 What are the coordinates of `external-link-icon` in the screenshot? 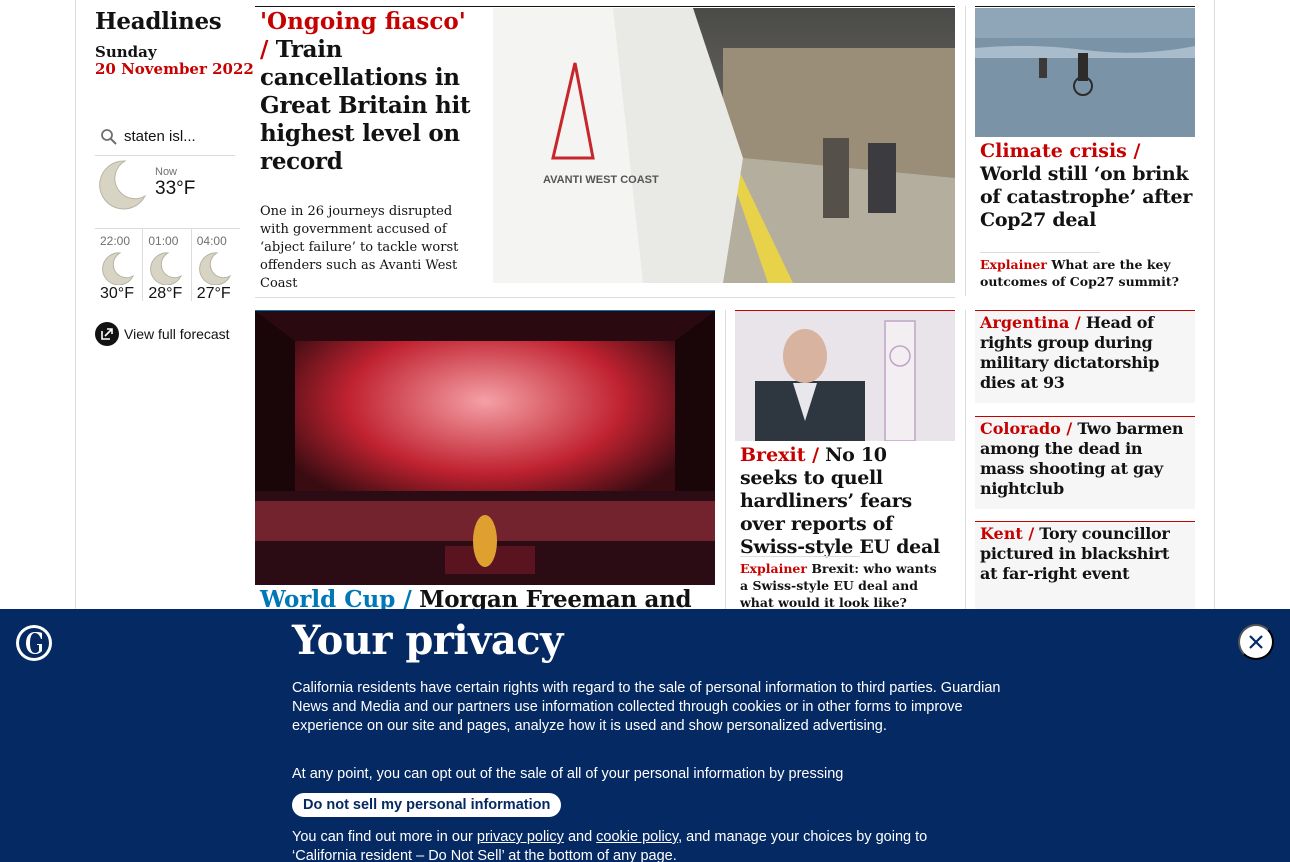 It's located at (107, 334).